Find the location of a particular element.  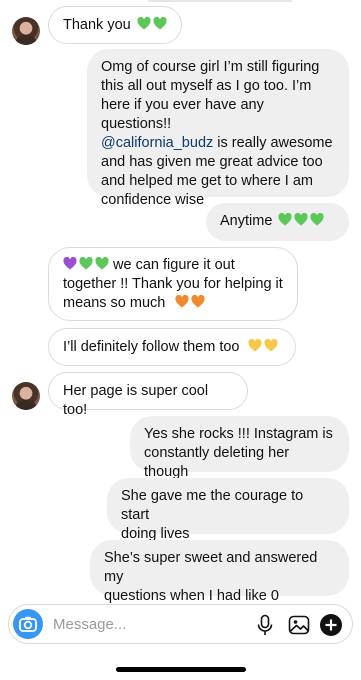

camera-button is located at coordinates (28, 624).